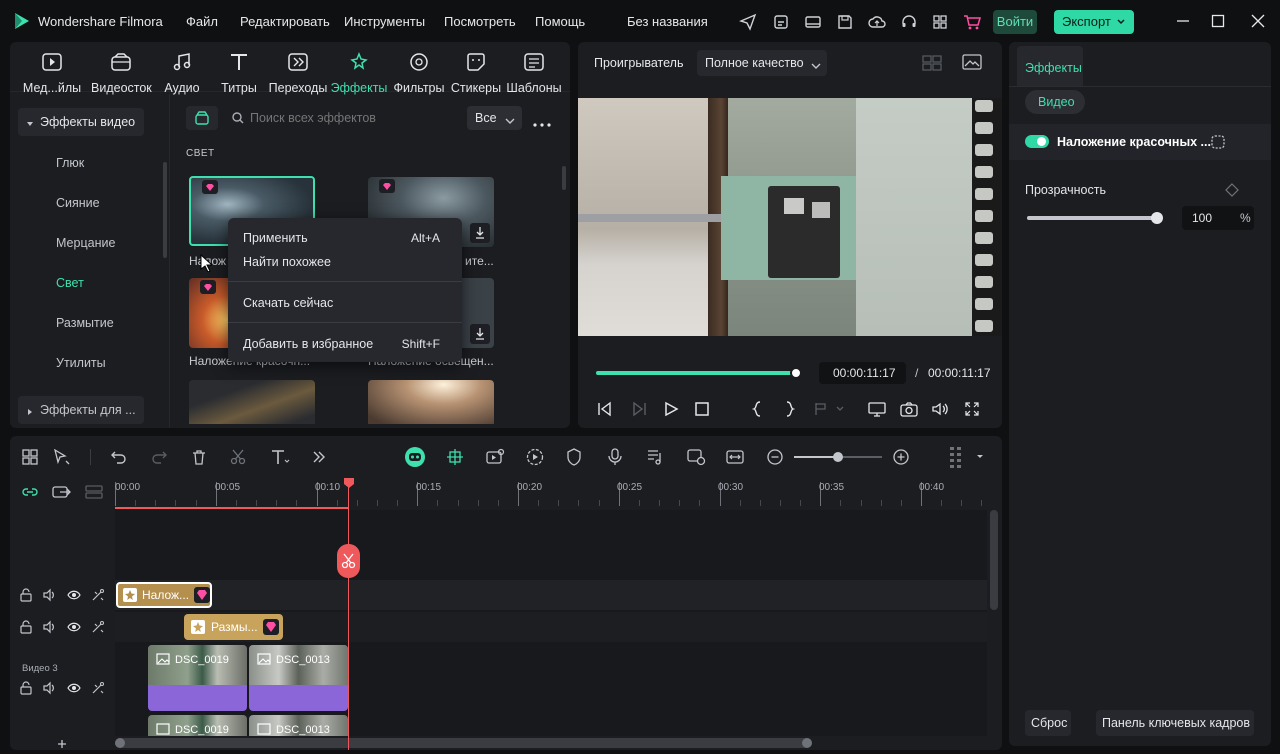  Describe the element at coordinates (202, 21) in the screenshot. I see `menu-file: Файл` at that location.